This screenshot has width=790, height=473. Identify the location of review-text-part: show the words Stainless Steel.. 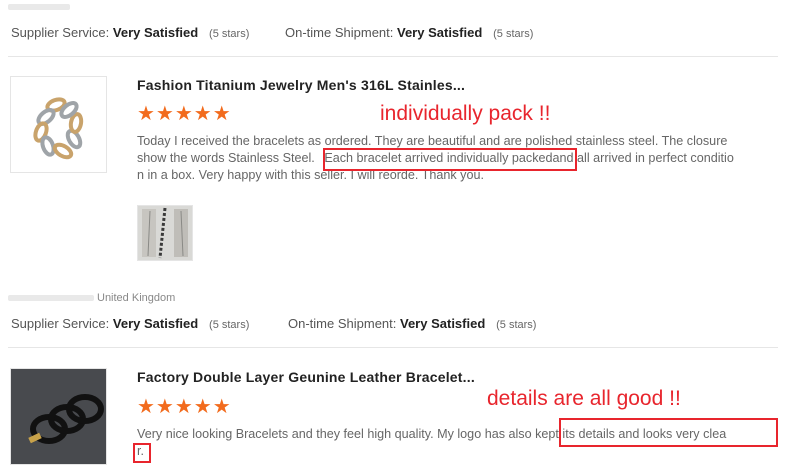
(226, 158).